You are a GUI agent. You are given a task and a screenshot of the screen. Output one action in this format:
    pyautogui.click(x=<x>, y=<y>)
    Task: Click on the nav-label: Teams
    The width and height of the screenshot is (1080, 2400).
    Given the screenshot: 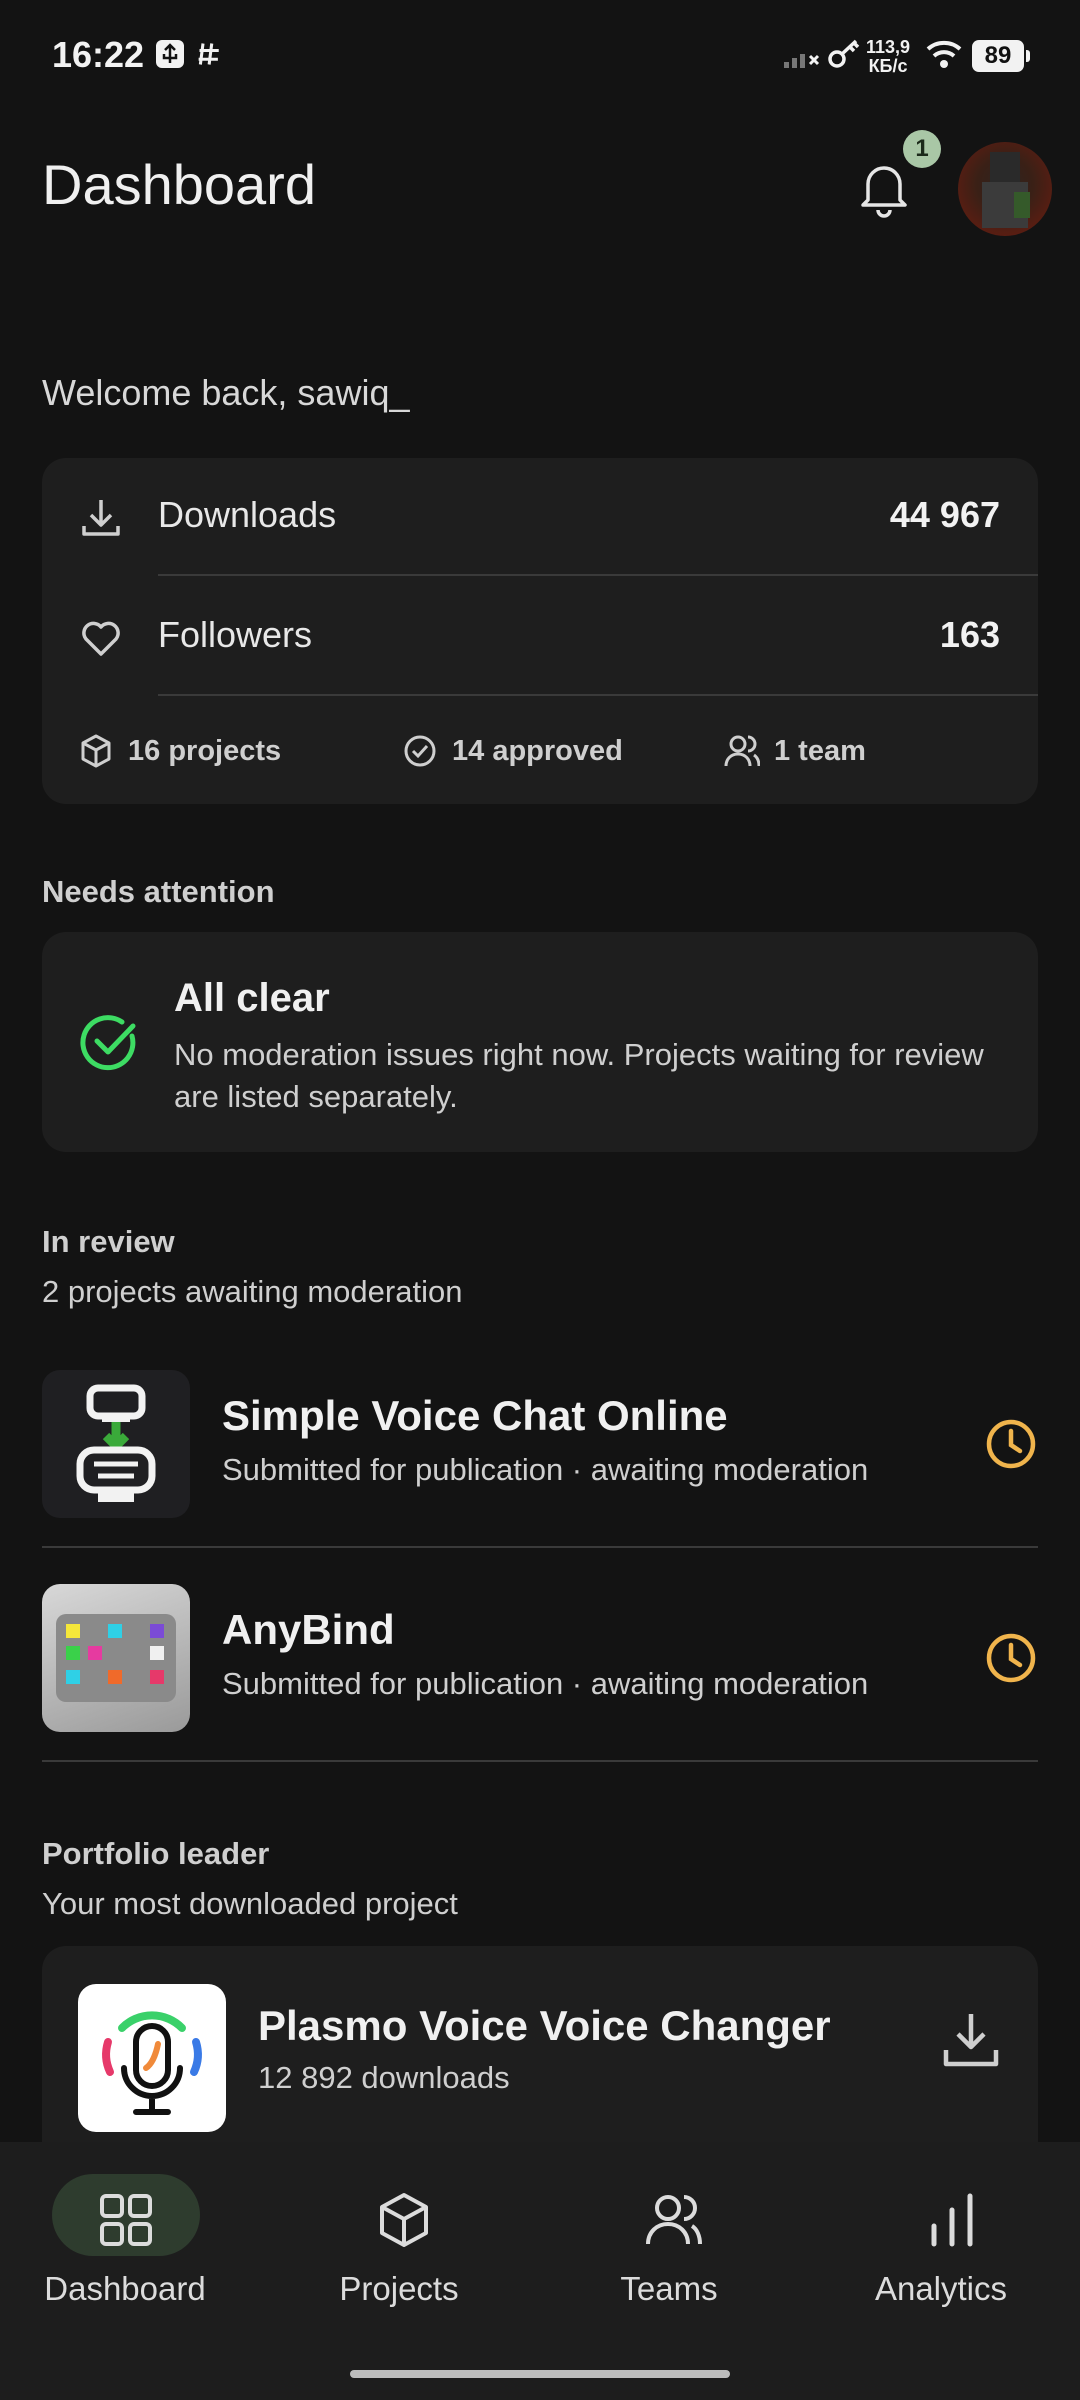 What is the action you would take?
    pyautogui.click(x=669, y=2288)
    